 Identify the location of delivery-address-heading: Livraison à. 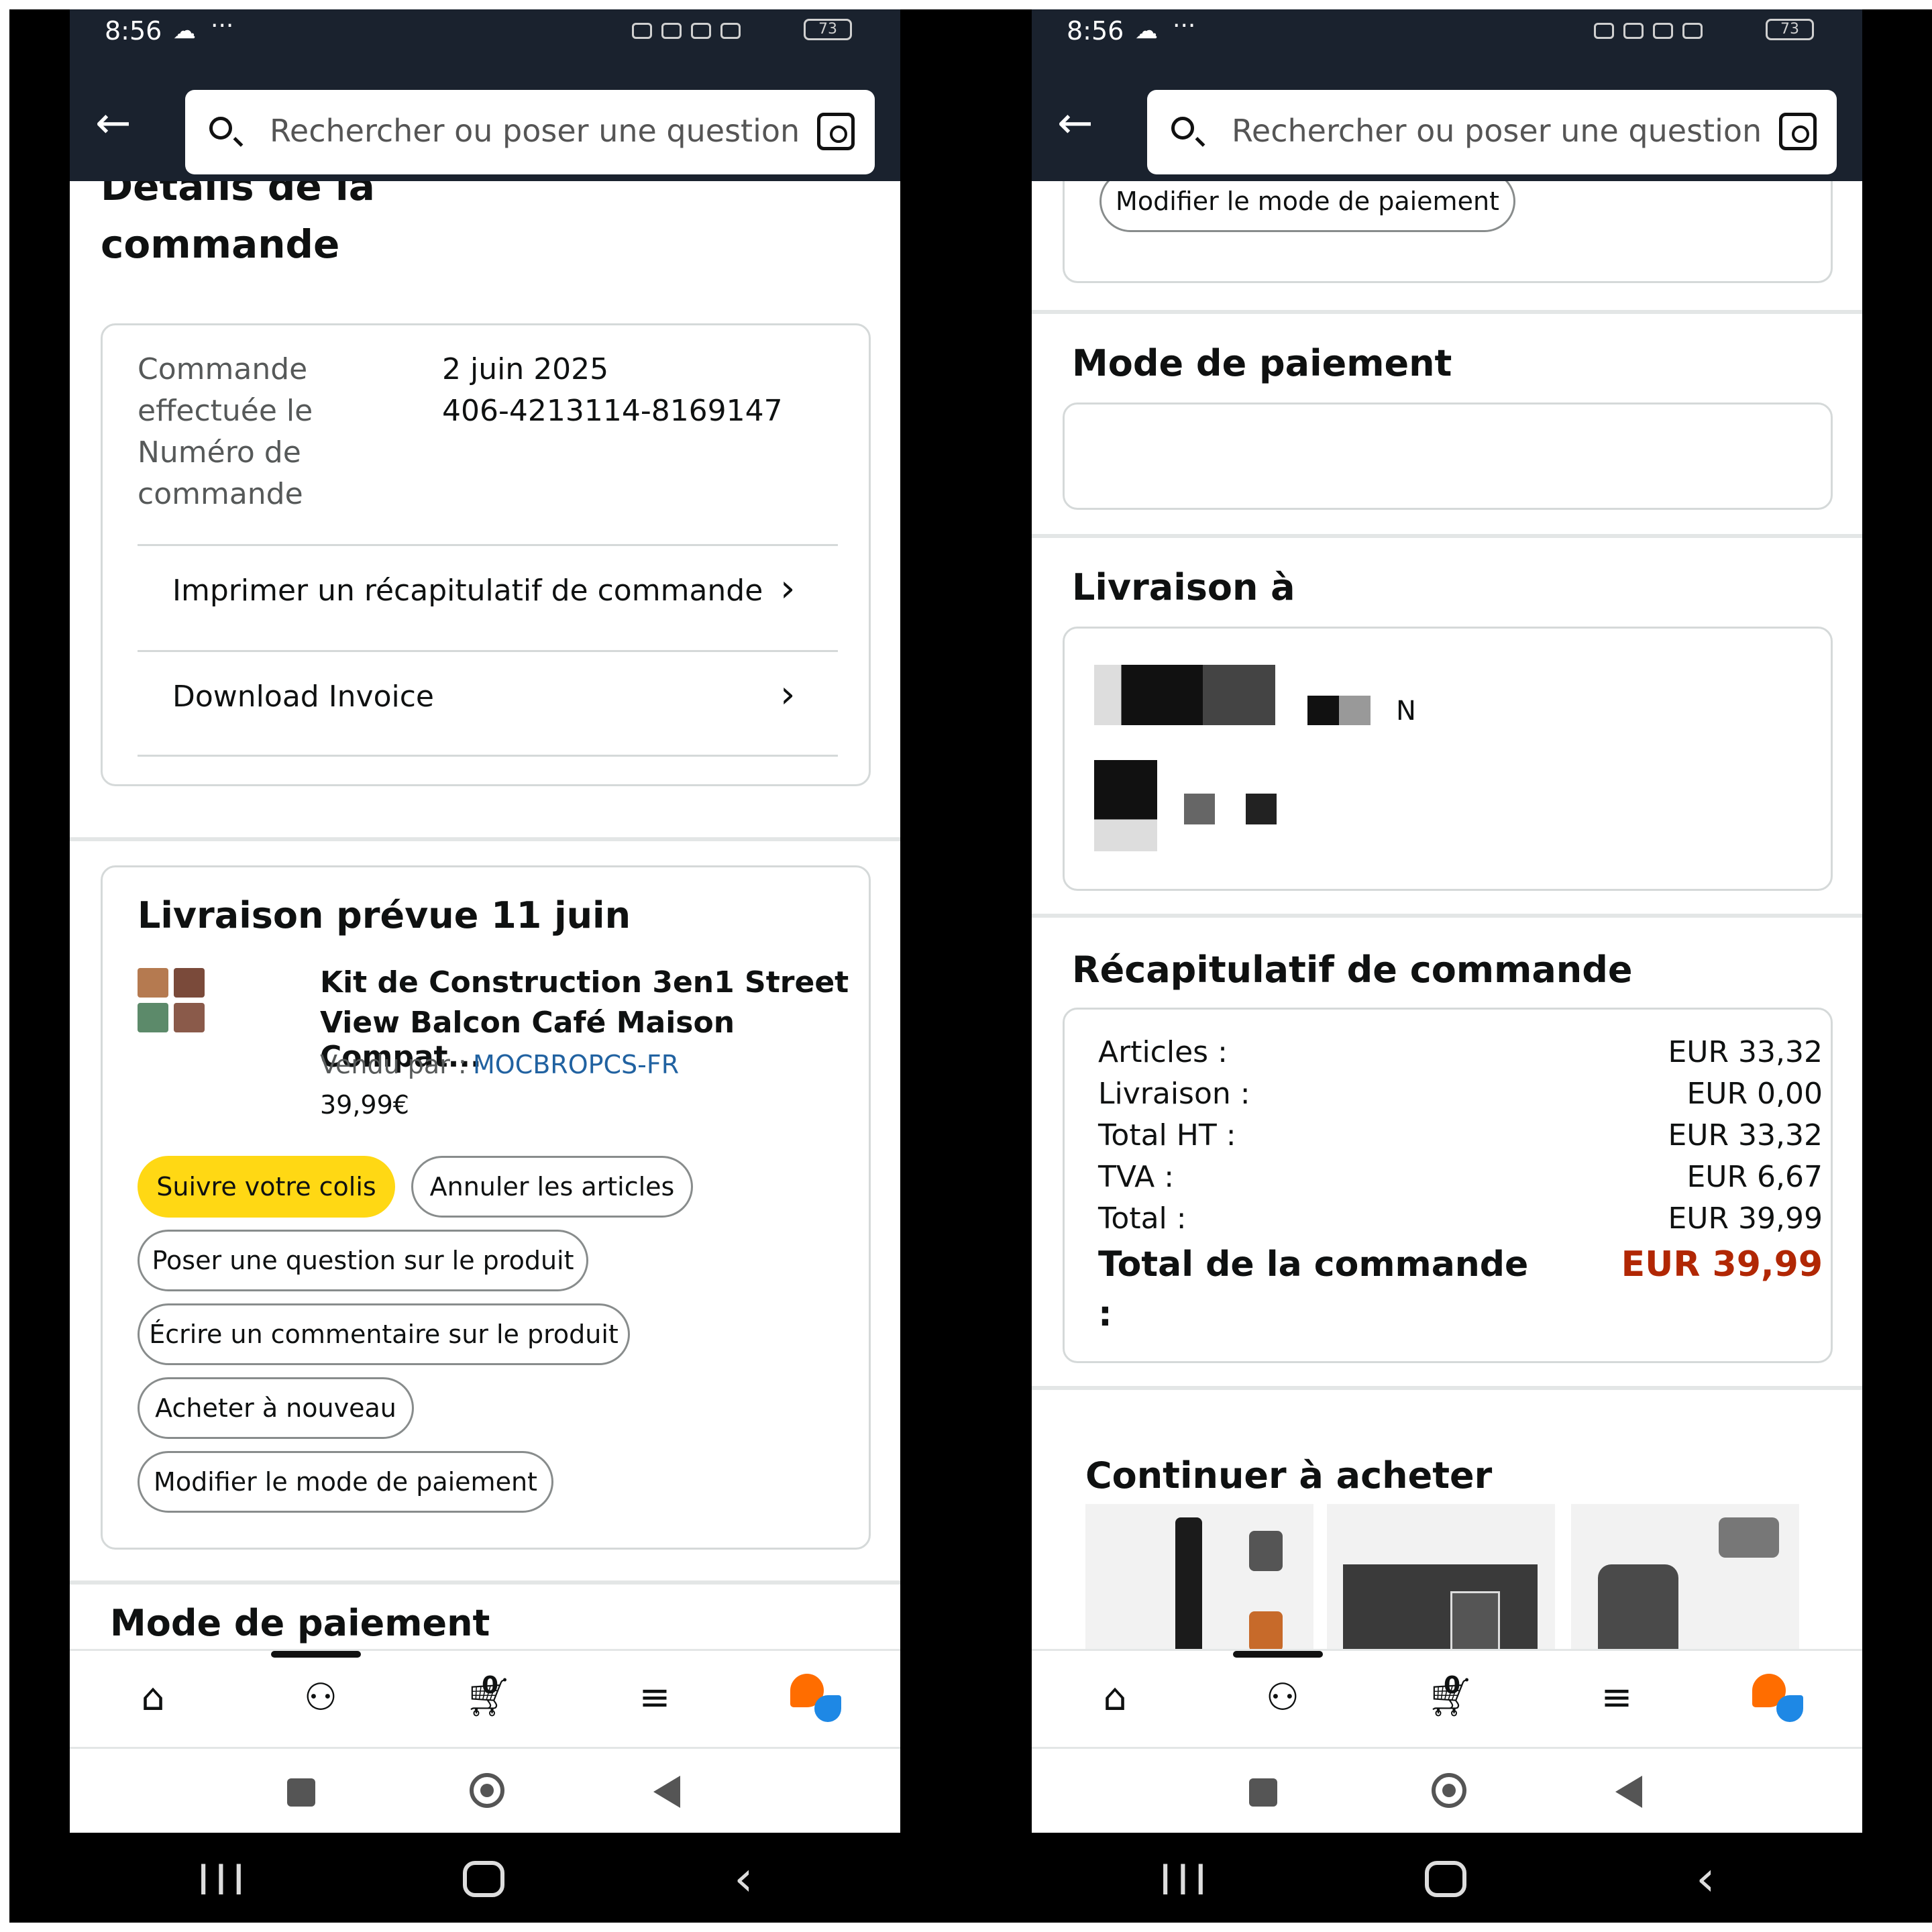
(1183, 587).